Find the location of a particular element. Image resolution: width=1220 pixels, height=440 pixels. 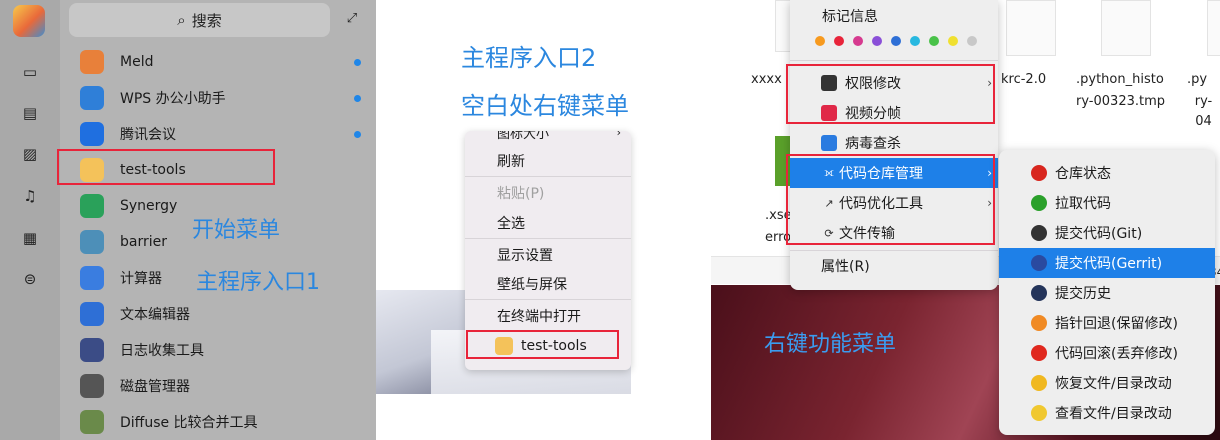

submenu-item: 提交代码(Git) is located at coordinates (1107, 233).